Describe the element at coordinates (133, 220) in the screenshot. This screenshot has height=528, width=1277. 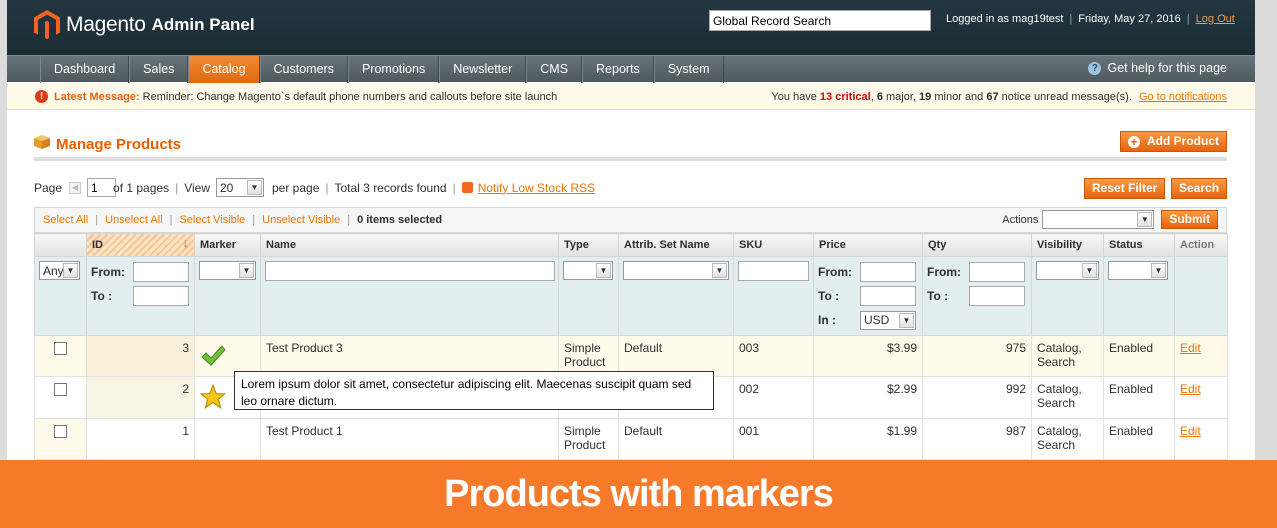
I see `unselect-all-link: Unselect All` at that location.